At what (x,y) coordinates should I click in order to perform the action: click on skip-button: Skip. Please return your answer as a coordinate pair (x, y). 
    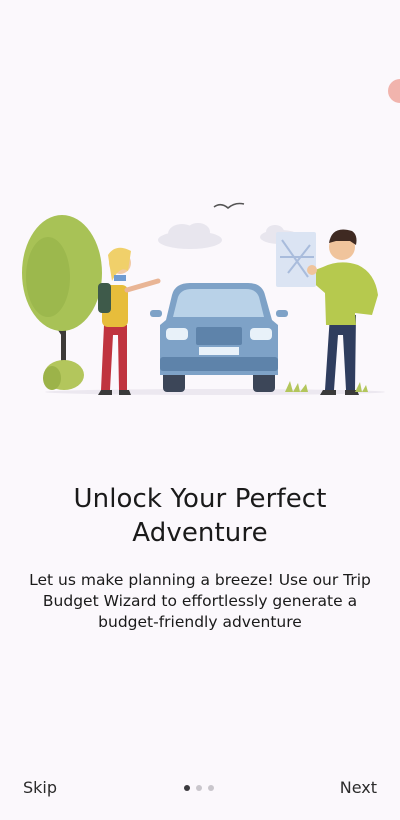
    Looking at the image, I should click on (40, 787).